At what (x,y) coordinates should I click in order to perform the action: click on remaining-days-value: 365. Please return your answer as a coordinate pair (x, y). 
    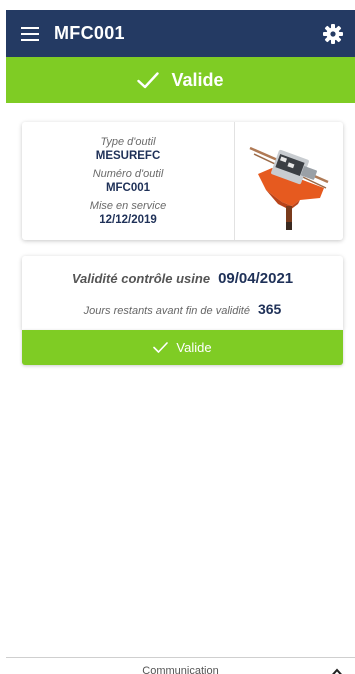
    Looking at the image, I should click on (269, 309).